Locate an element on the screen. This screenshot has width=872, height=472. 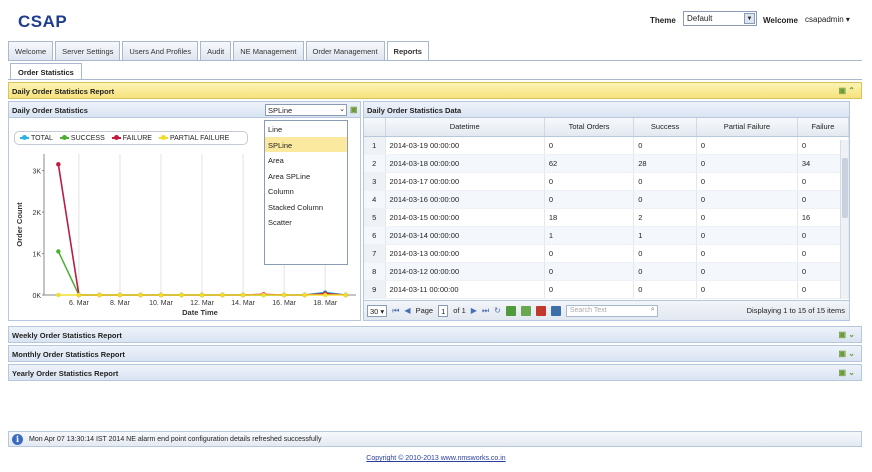
pager-info: Displaying 1 to 15 of 15 items is located at coordinates (795, 310).